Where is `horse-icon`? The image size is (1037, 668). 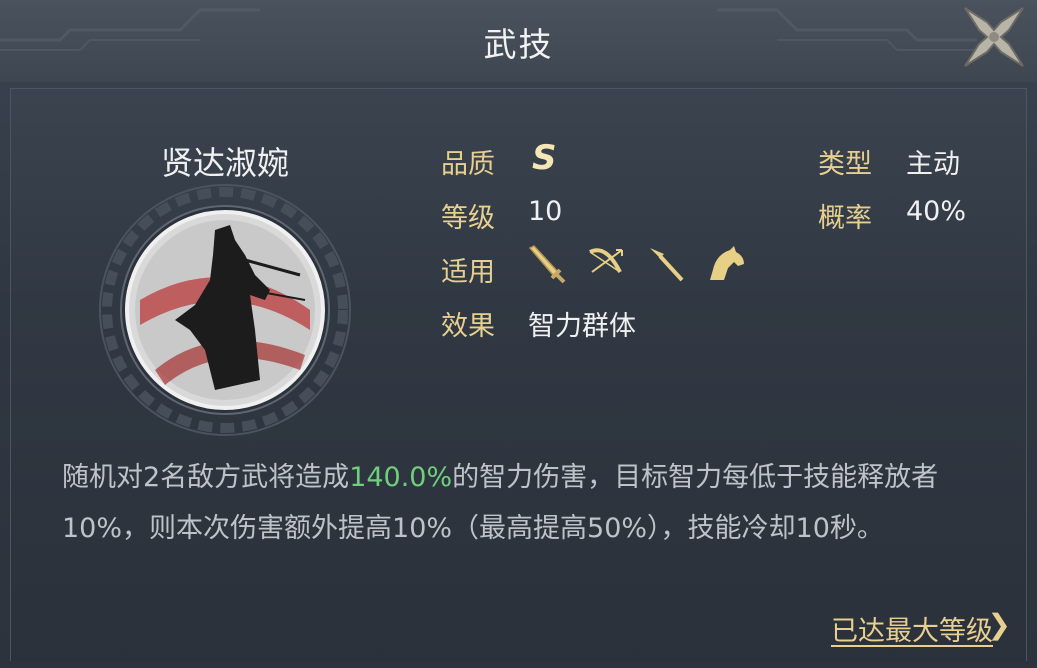 horse-icon is located at coordinates (727, 263).